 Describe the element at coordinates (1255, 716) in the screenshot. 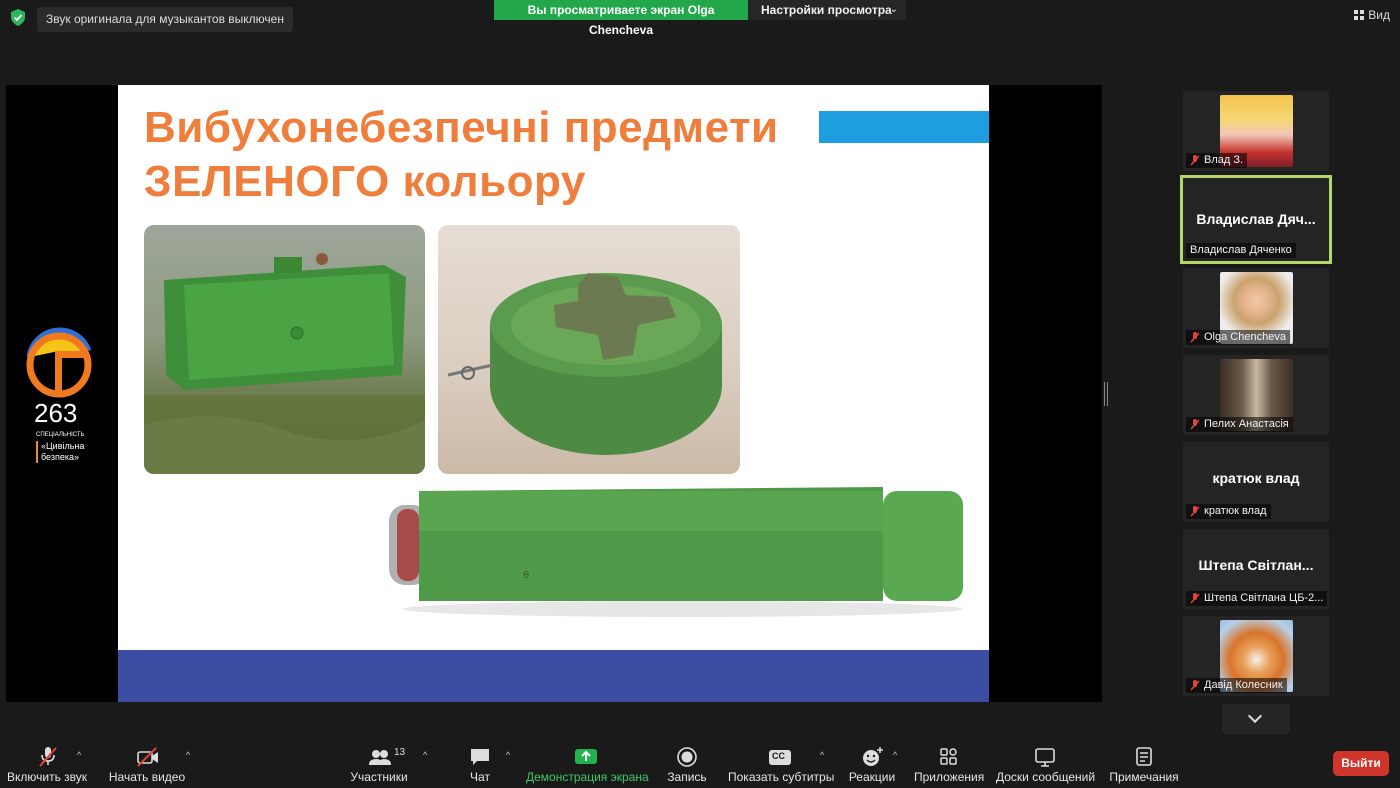

I see `chevron-down-icon` at that location.